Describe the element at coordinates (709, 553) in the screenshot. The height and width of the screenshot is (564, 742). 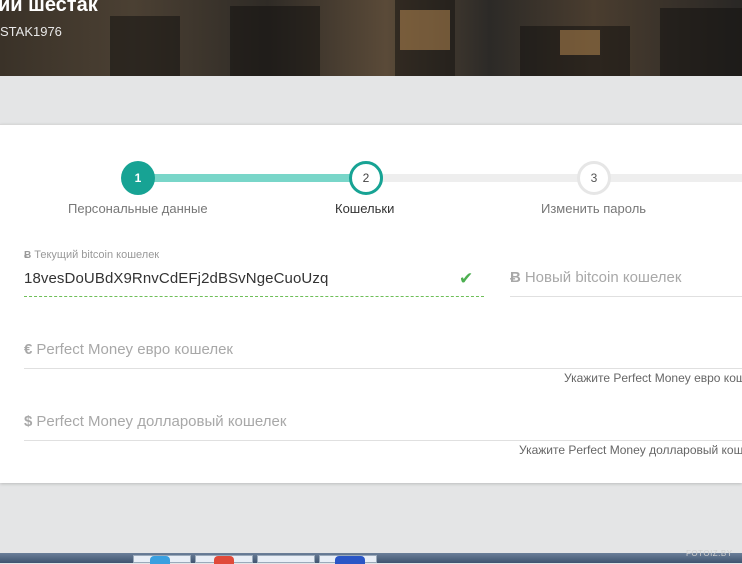
I see `watermark: FOTOIZ.BY` at that location.